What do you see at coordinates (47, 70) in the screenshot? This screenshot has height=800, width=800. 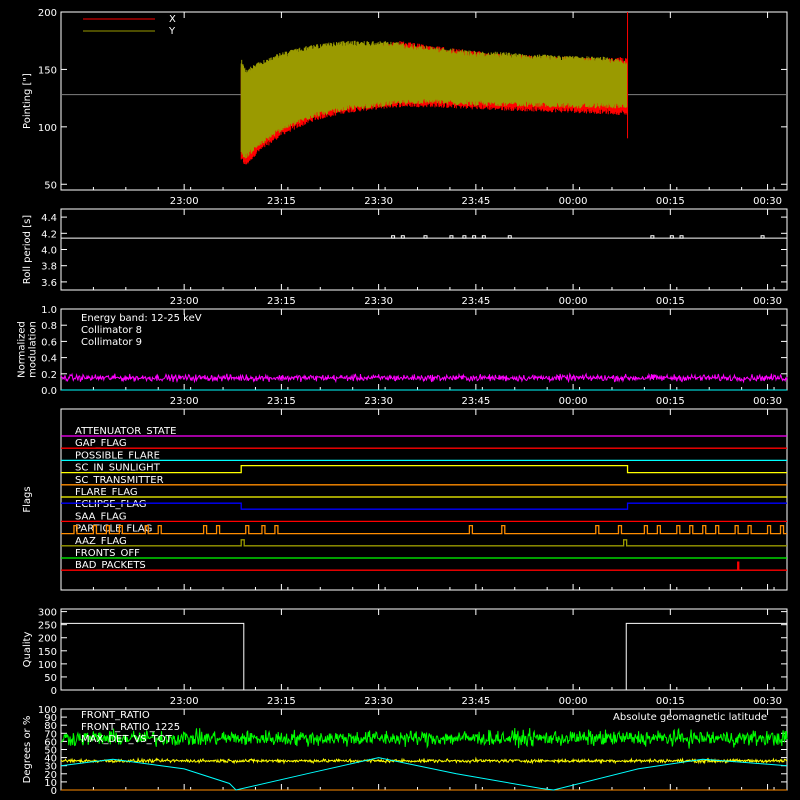 I see `pointing-ytick-label: 150` at bounding box center [47, 70].